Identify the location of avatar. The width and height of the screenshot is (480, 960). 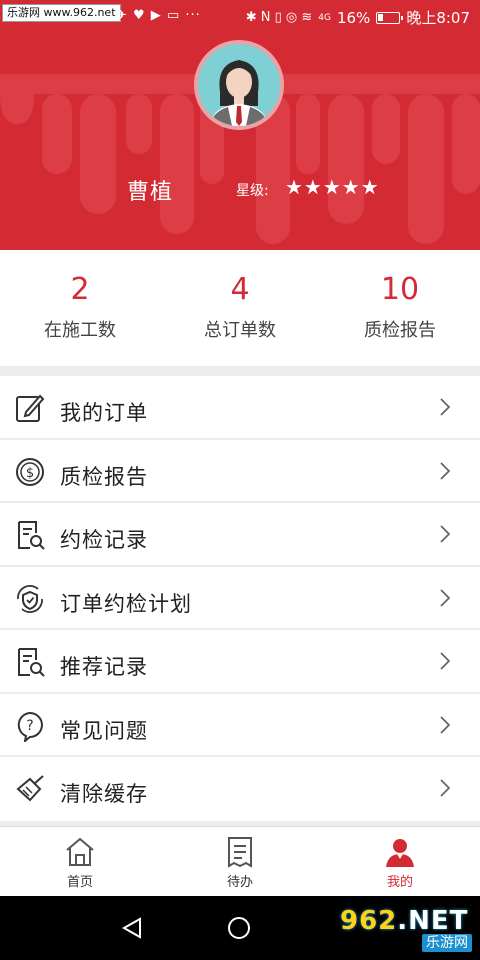
(239, 85).